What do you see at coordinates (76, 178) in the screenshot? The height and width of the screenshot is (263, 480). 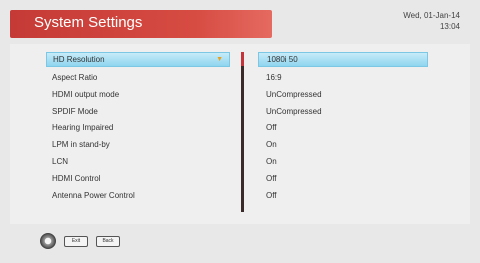 I see `menu-item-label: HDMI Control` at bounding box center [76, 178].